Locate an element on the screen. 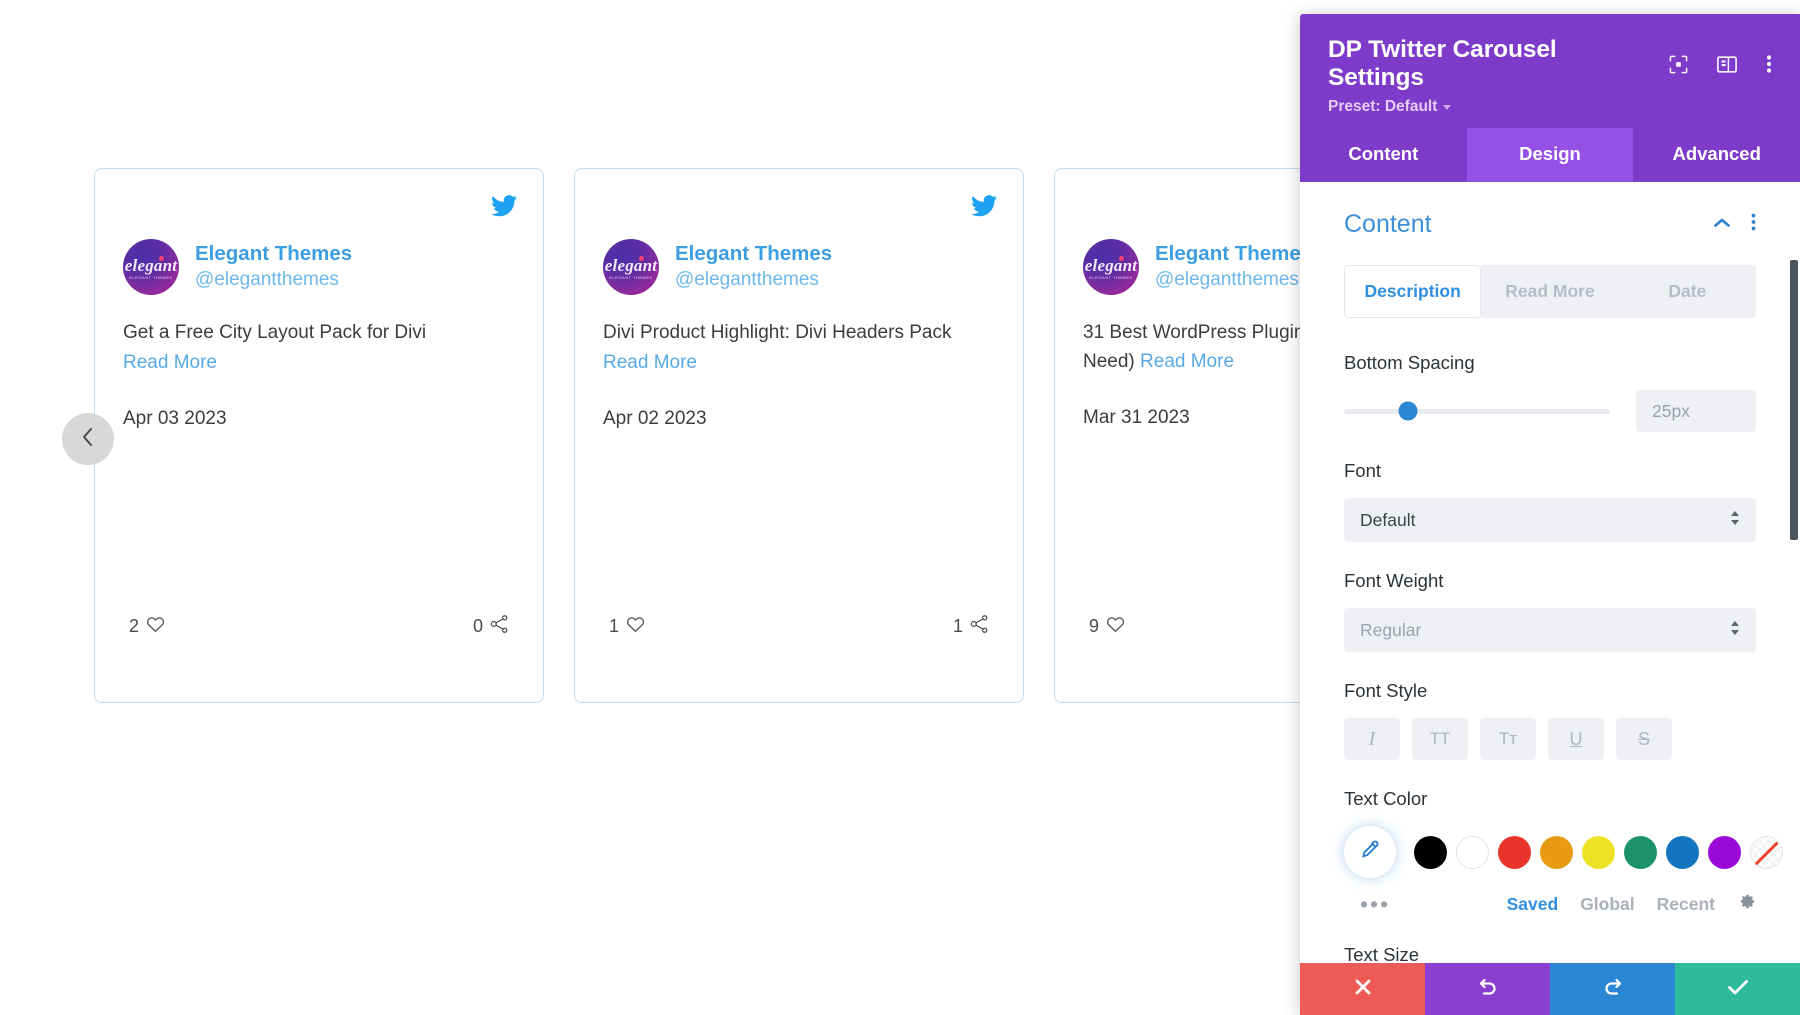 This screenshot has height=1015, width=1800. font-select: Default is located at coordinates (1550, 520).